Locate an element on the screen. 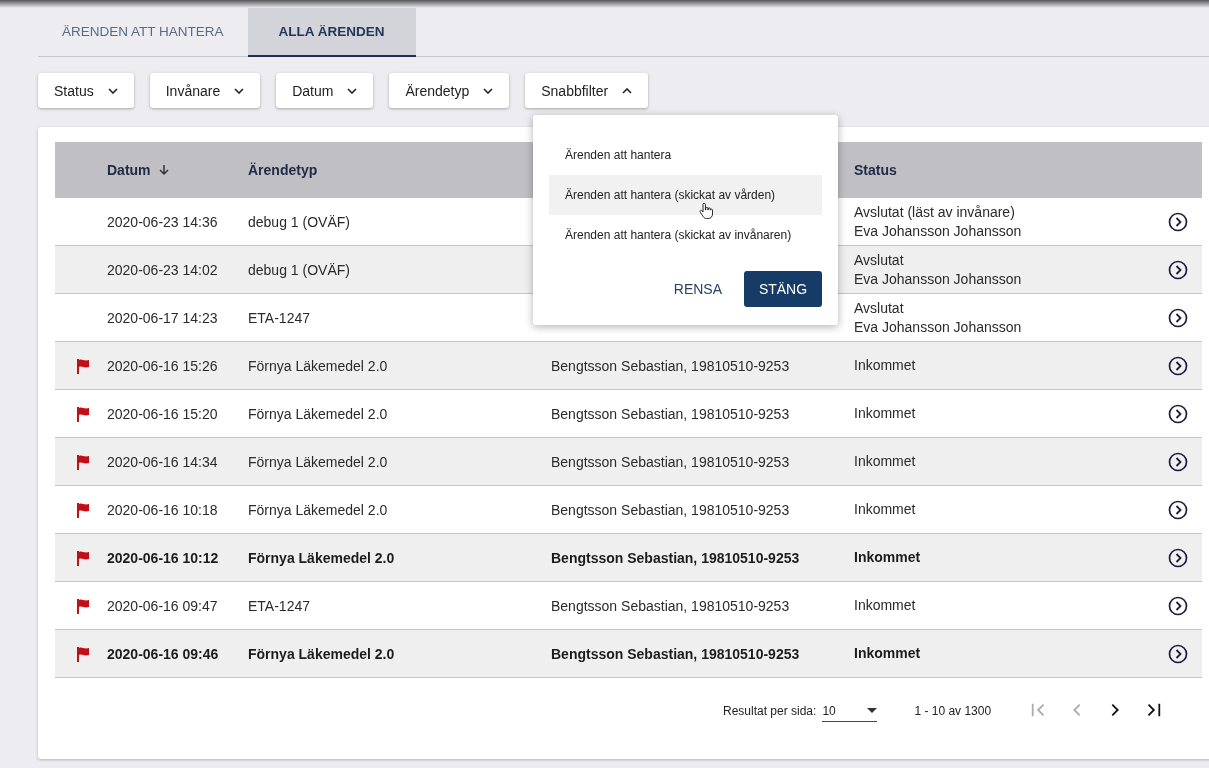 The width and height of the screenshot is (1209, 768). date-cell-text: 2020-06-16 09:46 is located at coordinates (163, 653).